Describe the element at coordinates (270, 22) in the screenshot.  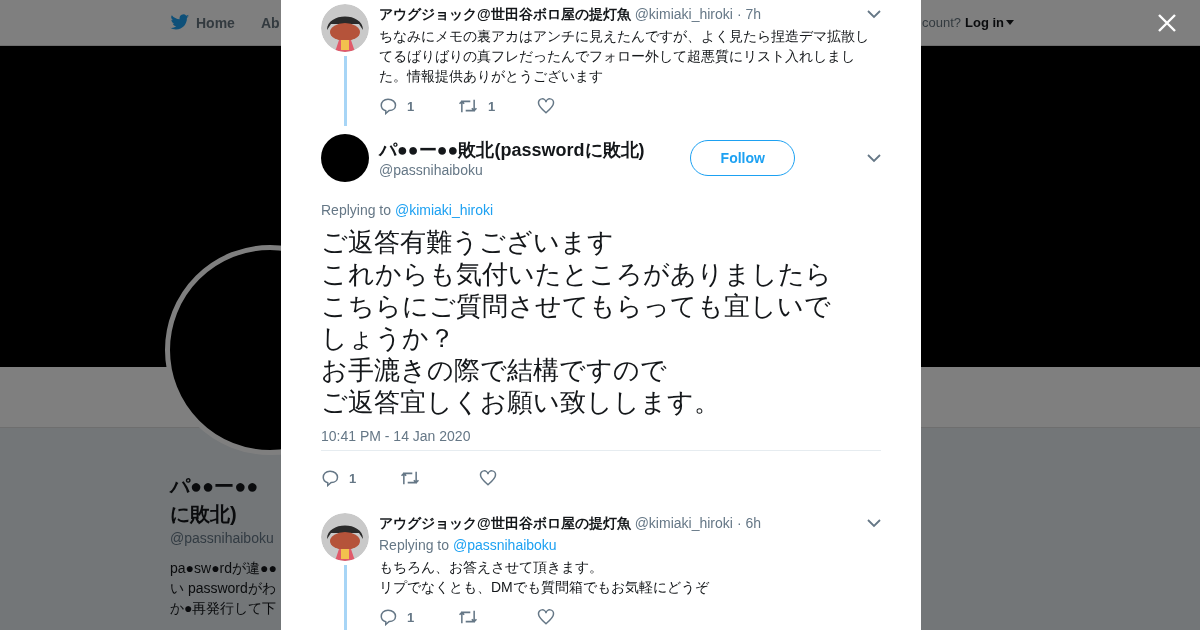
I see `nav-item: Ab` at that location.